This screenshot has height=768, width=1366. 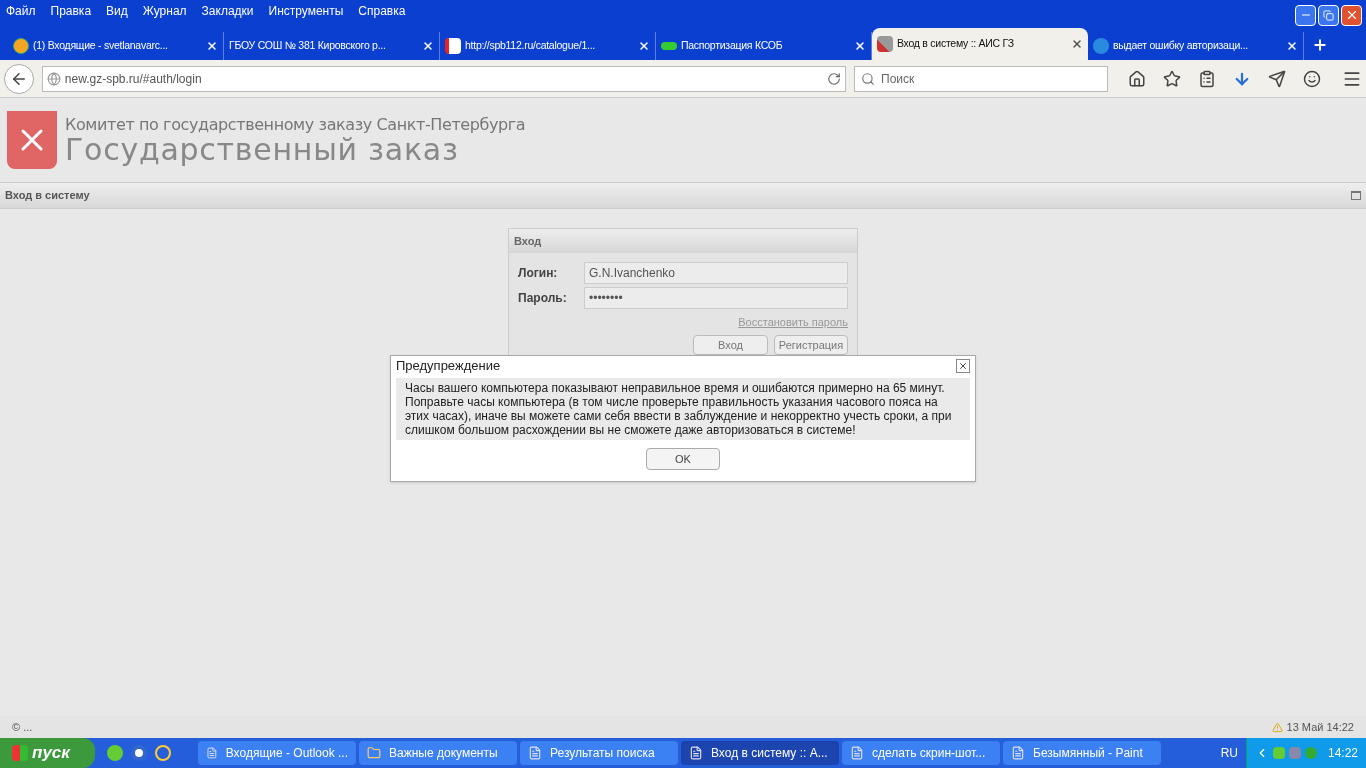 I want to click on collapse-icon, so click(x=1356, y=195).